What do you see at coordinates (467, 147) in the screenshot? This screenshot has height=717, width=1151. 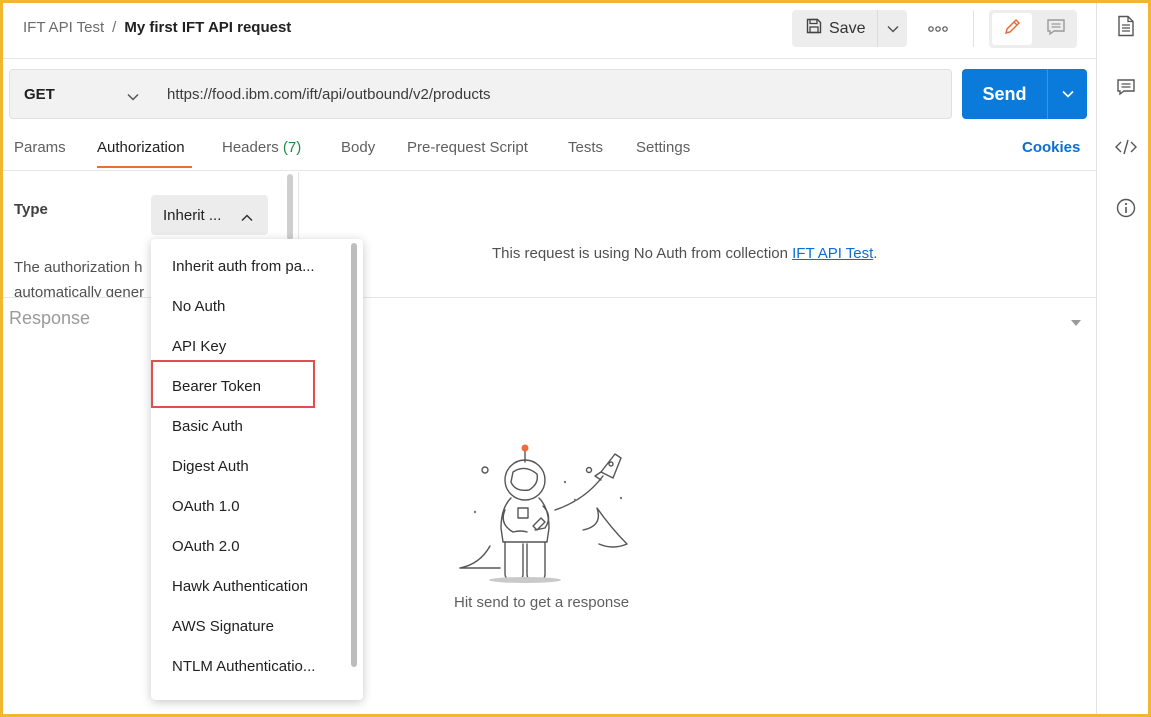 I see `tab-pre-request-script: Pre-request Script` at bounding box center [467, 147].